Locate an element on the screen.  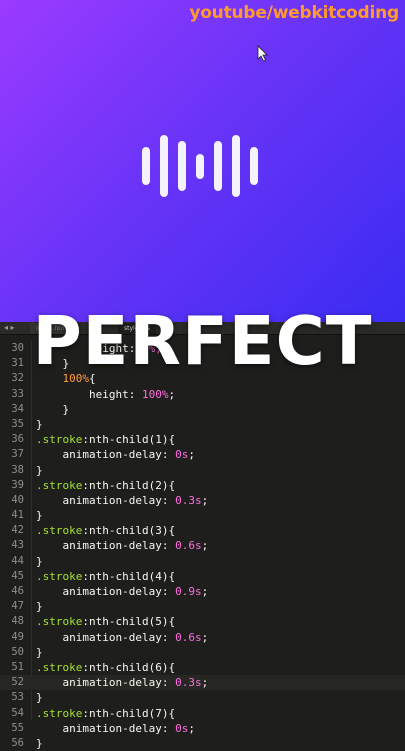
line-number: 37 is located at coordinates (17, 454).